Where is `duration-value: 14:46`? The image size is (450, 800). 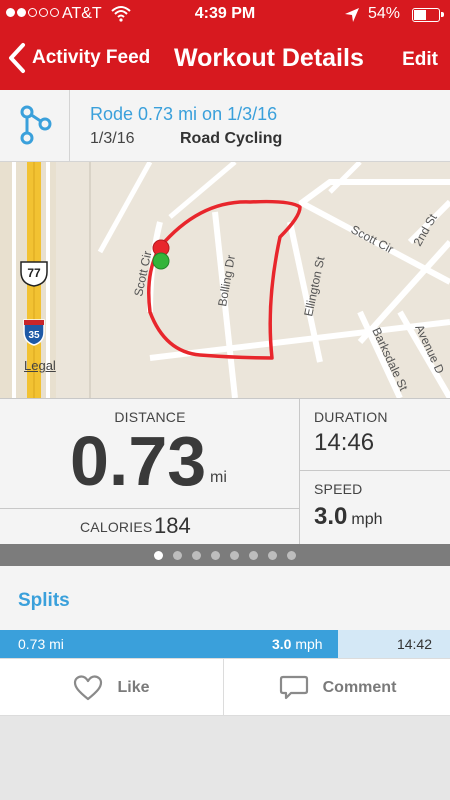 duration-value: 14:46 is located at coordinates (344, 442).